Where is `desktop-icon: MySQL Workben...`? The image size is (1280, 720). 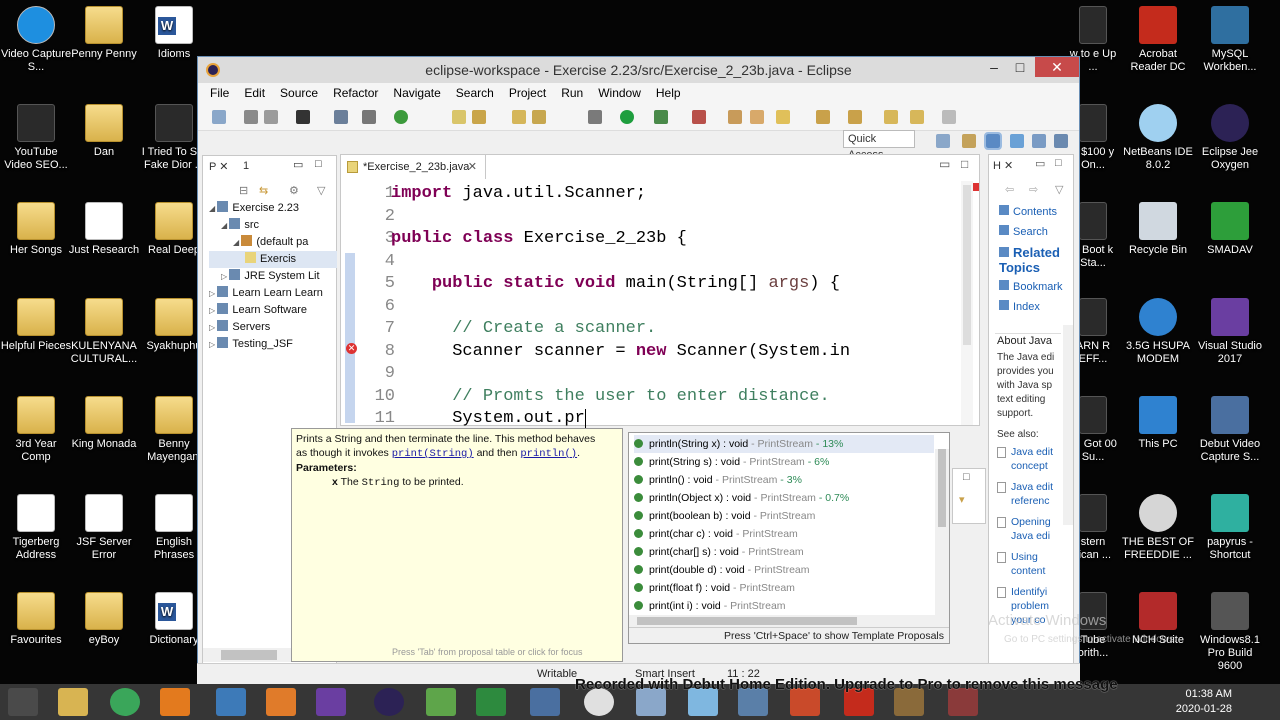 desktop-icon: MySQL Workben... is located at coordinates (1230, 40).